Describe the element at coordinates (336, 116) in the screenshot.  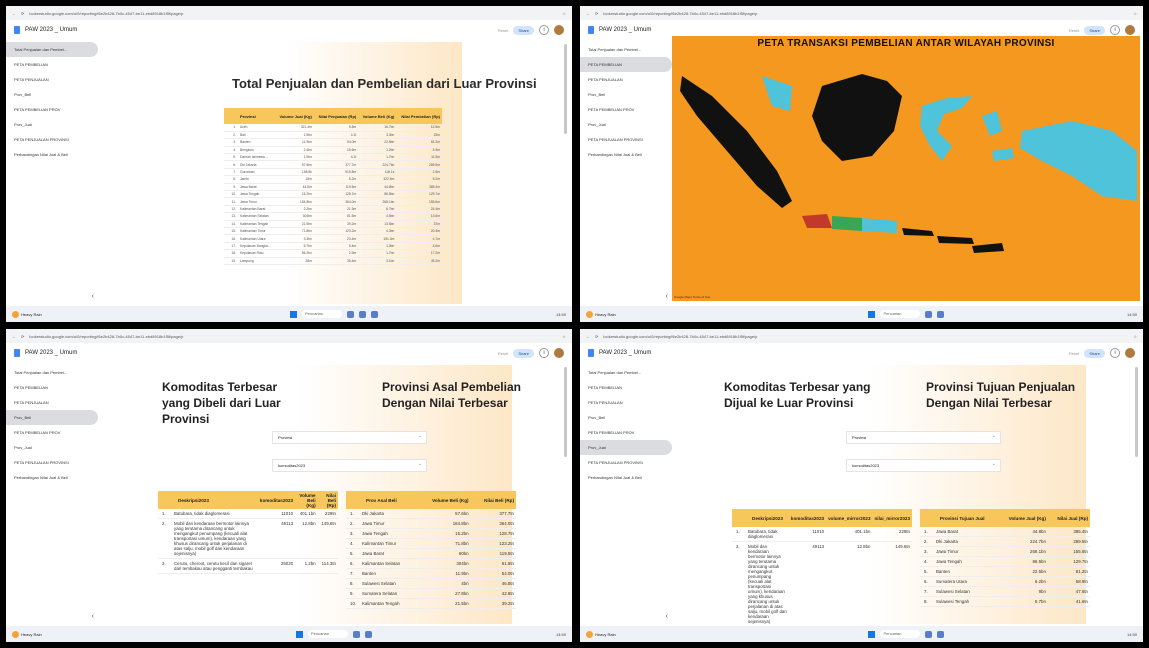
I see `col-header: Nilai Penjualan (Rp)` at that location.